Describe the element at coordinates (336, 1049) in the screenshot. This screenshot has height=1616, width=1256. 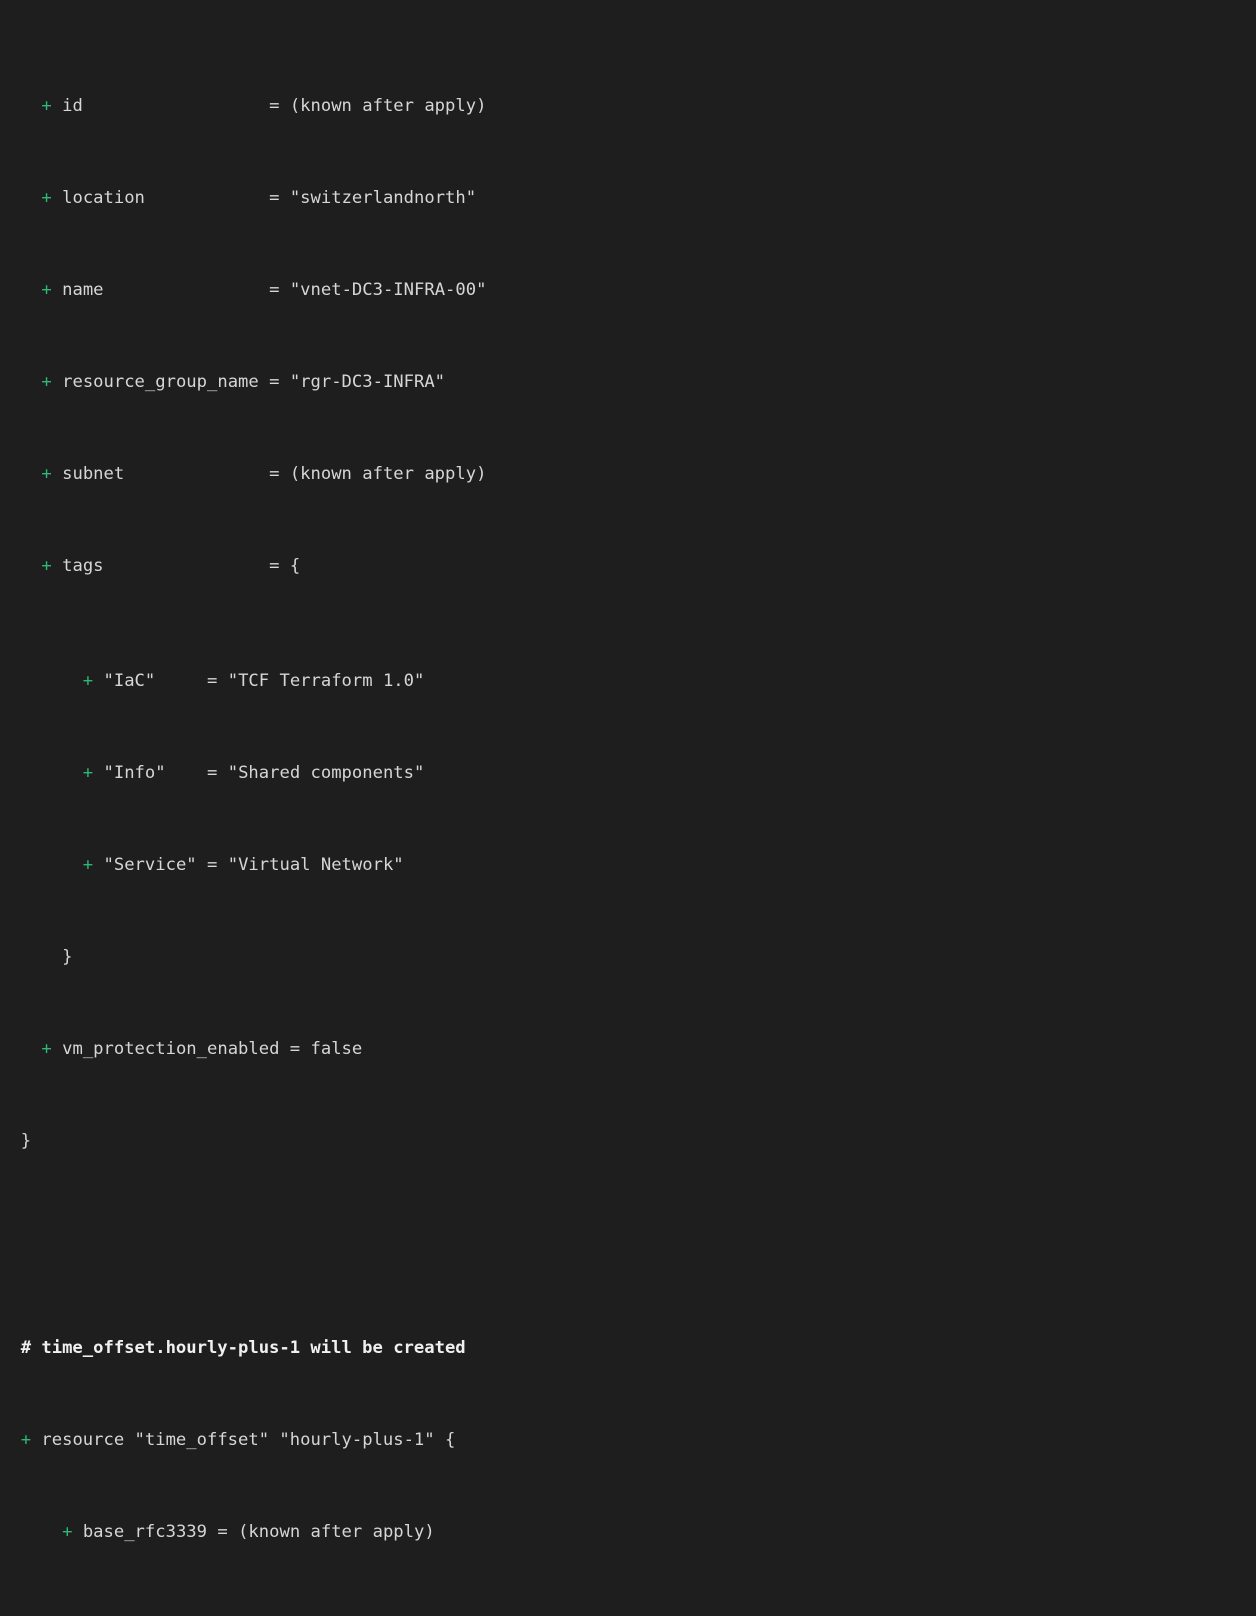
I see `attribute-value: false` at that location.